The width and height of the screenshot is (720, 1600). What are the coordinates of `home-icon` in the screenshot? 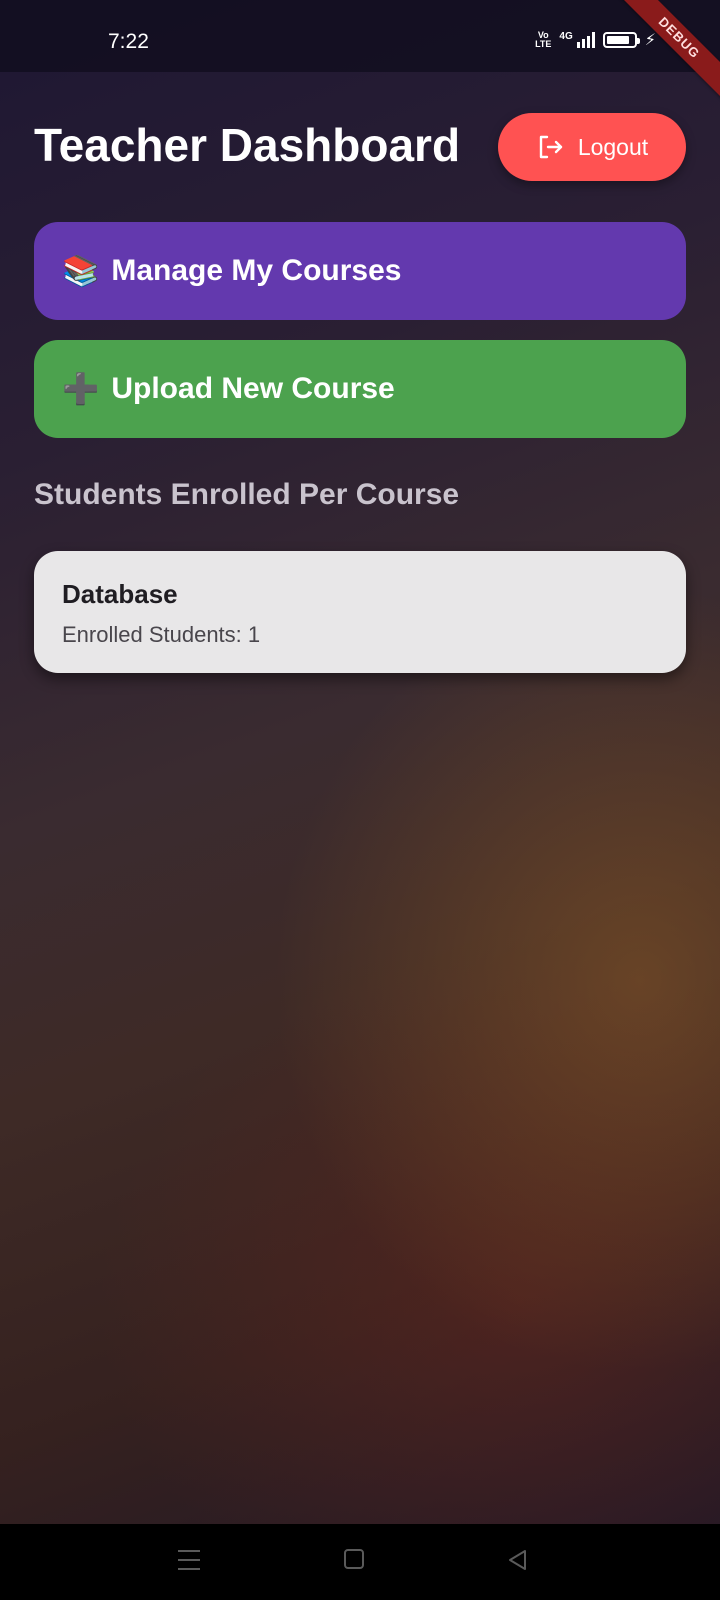 It's located at (354, 1559).